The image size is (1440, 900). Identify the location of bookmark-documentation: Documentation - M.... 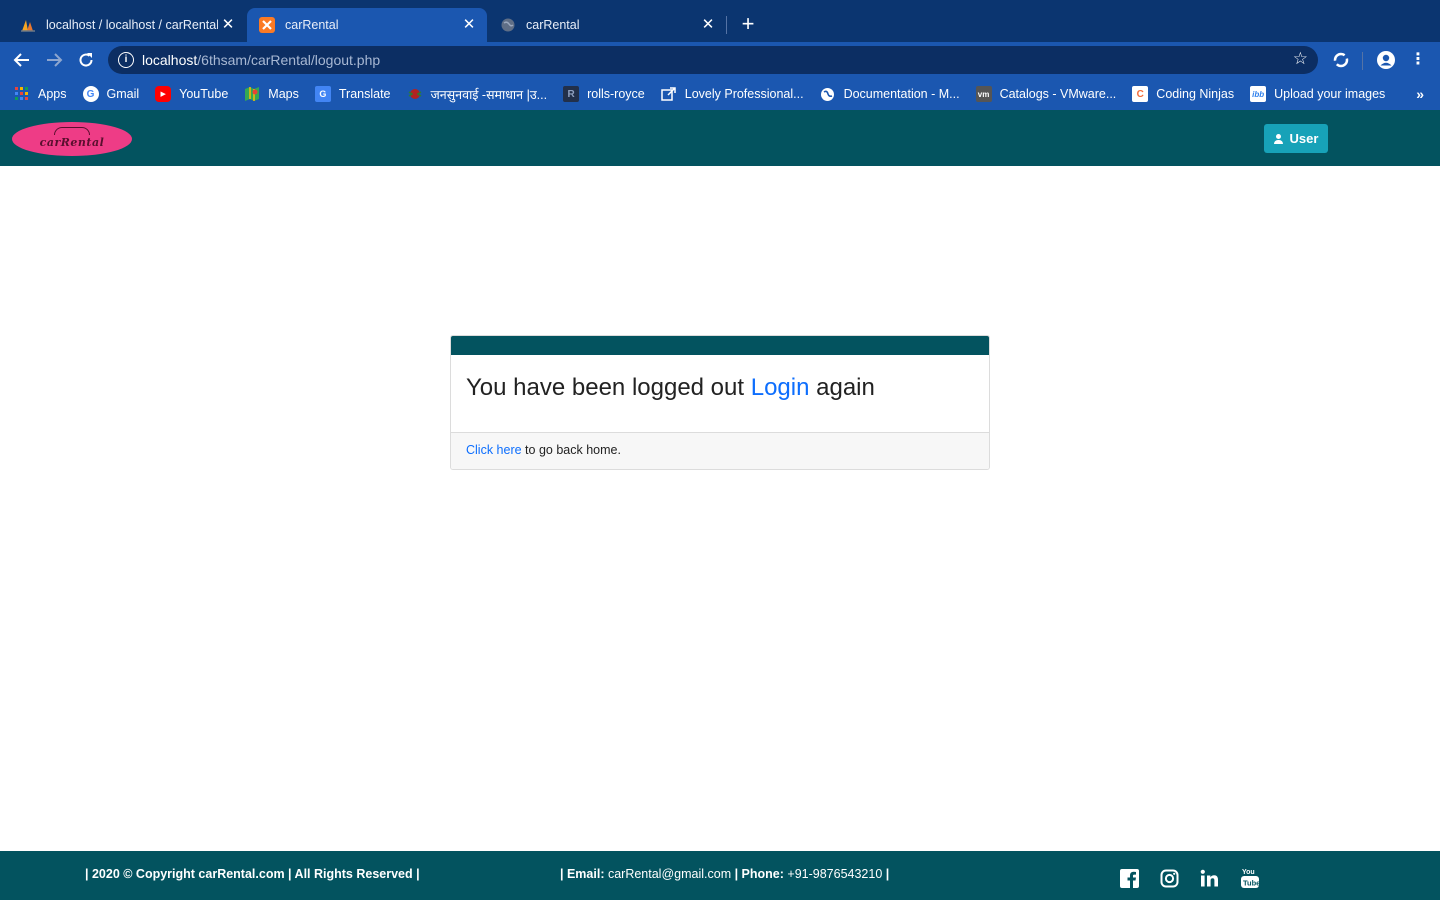
(890, 94).